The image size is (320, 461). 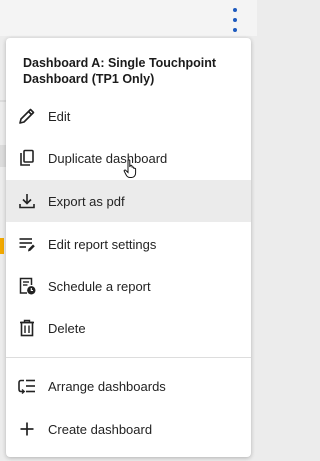 What do you see at coordinates (27, 429) in the screenshot?
I see `plus-icon` at bounding box center [27, 429].